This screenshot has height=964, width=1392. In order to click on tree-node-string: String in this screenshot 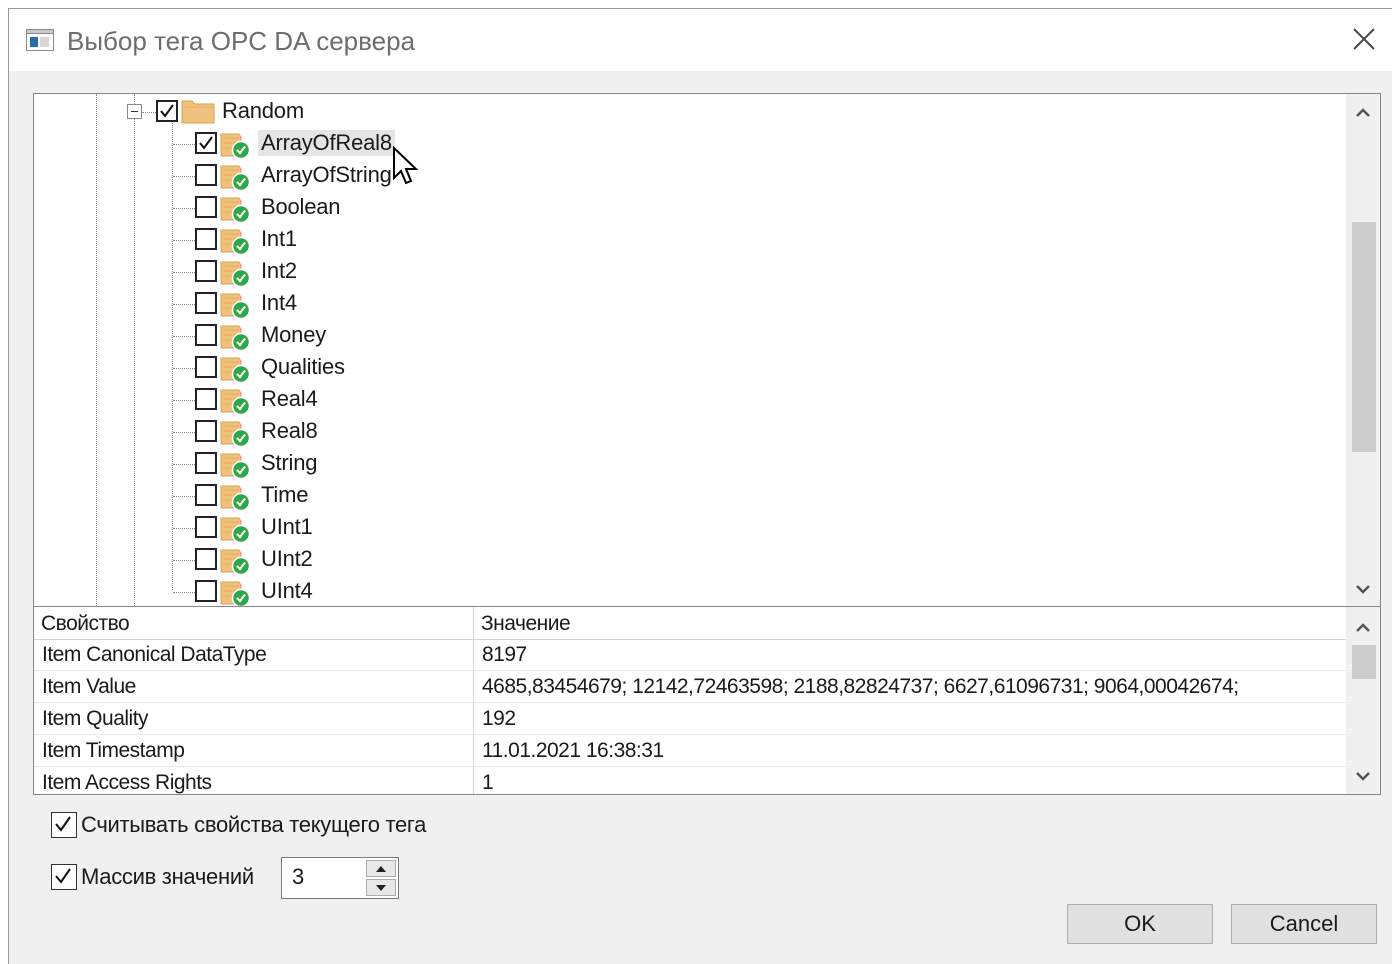, I will do `click(684, 464)`.